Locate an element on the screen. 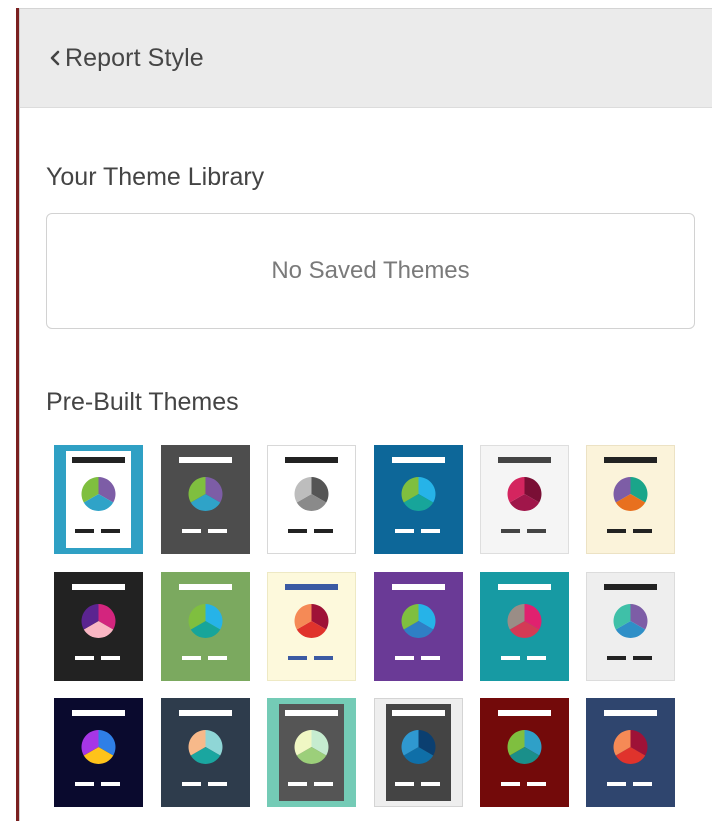 This screenshot has height=821, width=712. theme-library-empty-state: No Saved Themes is located at coordinates (370, 271).